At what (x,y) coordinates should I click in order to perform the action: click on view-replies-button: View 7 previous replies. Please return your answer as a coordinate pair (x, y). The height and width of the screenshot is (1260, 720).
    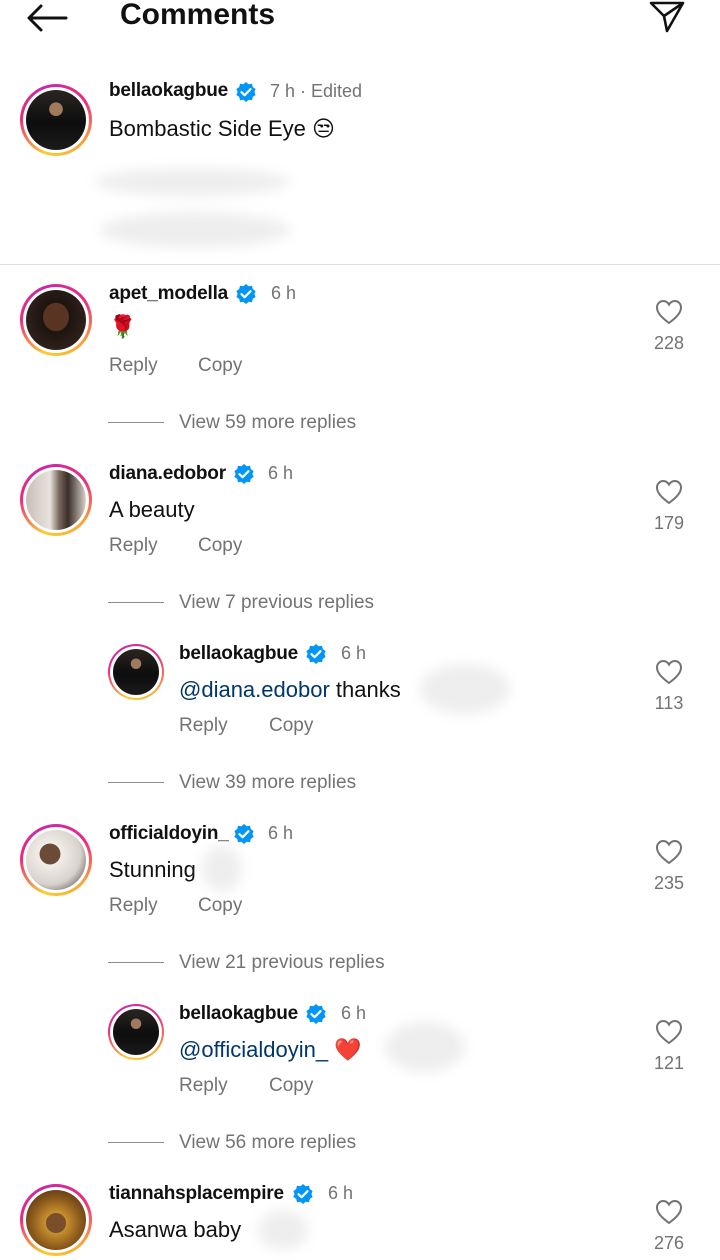
    Looking at the image, I should click on (276, 603).